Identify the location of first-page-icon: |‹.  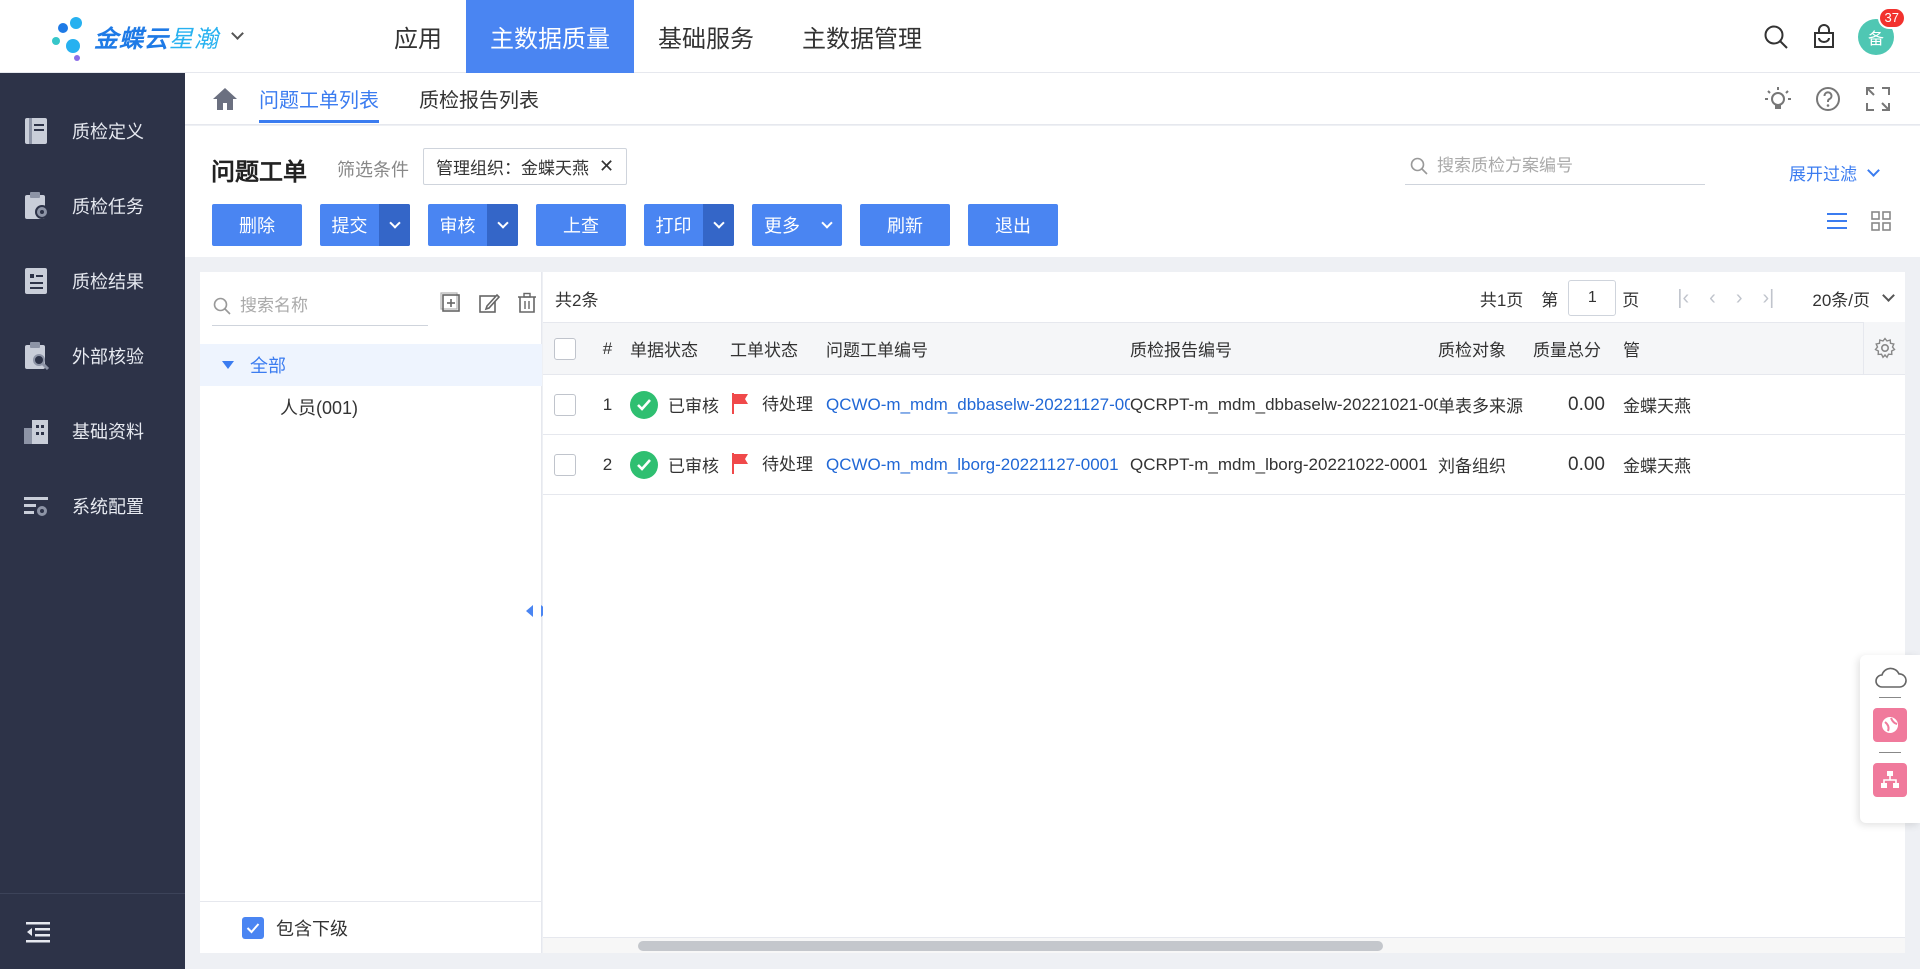
(1683, 298).